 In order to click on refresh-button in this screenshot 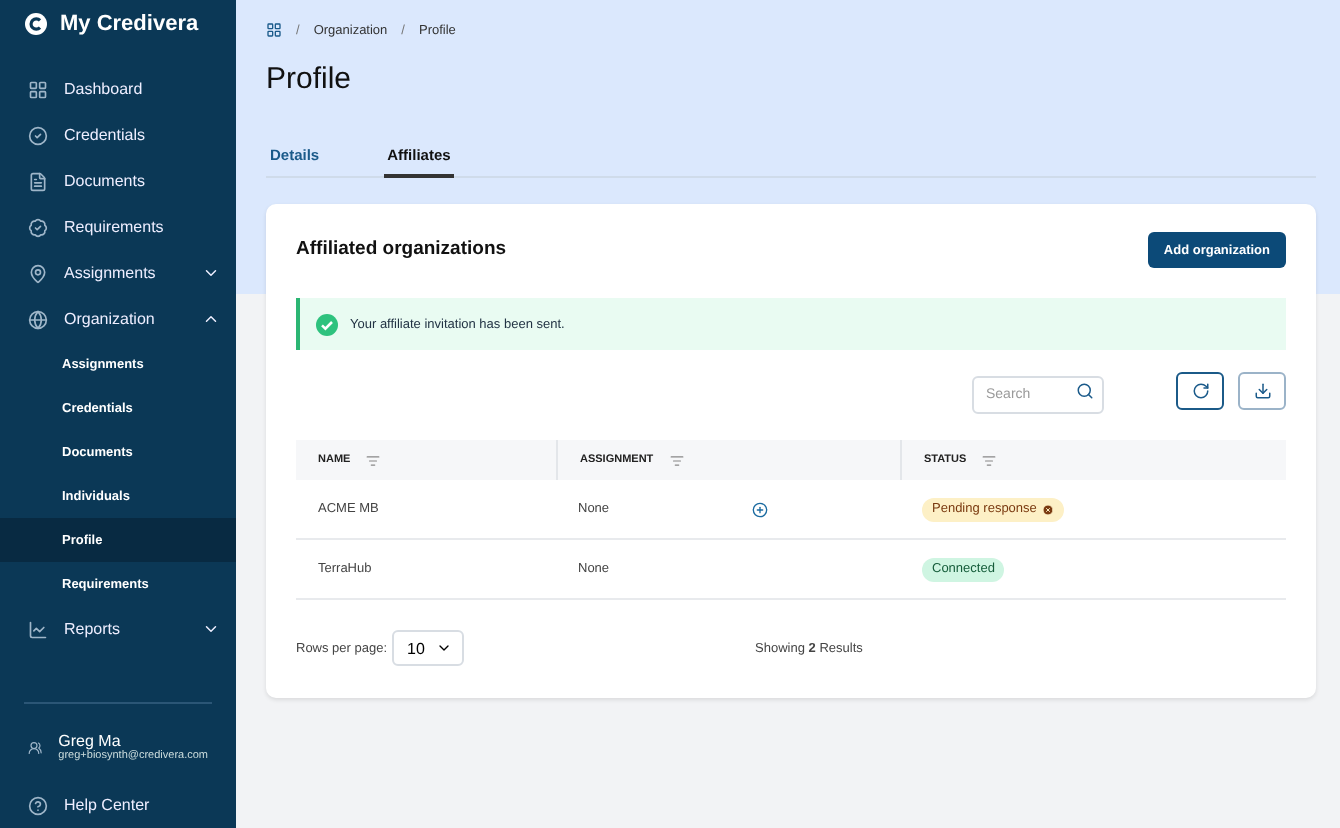, I will do `click(1200, 391)`.